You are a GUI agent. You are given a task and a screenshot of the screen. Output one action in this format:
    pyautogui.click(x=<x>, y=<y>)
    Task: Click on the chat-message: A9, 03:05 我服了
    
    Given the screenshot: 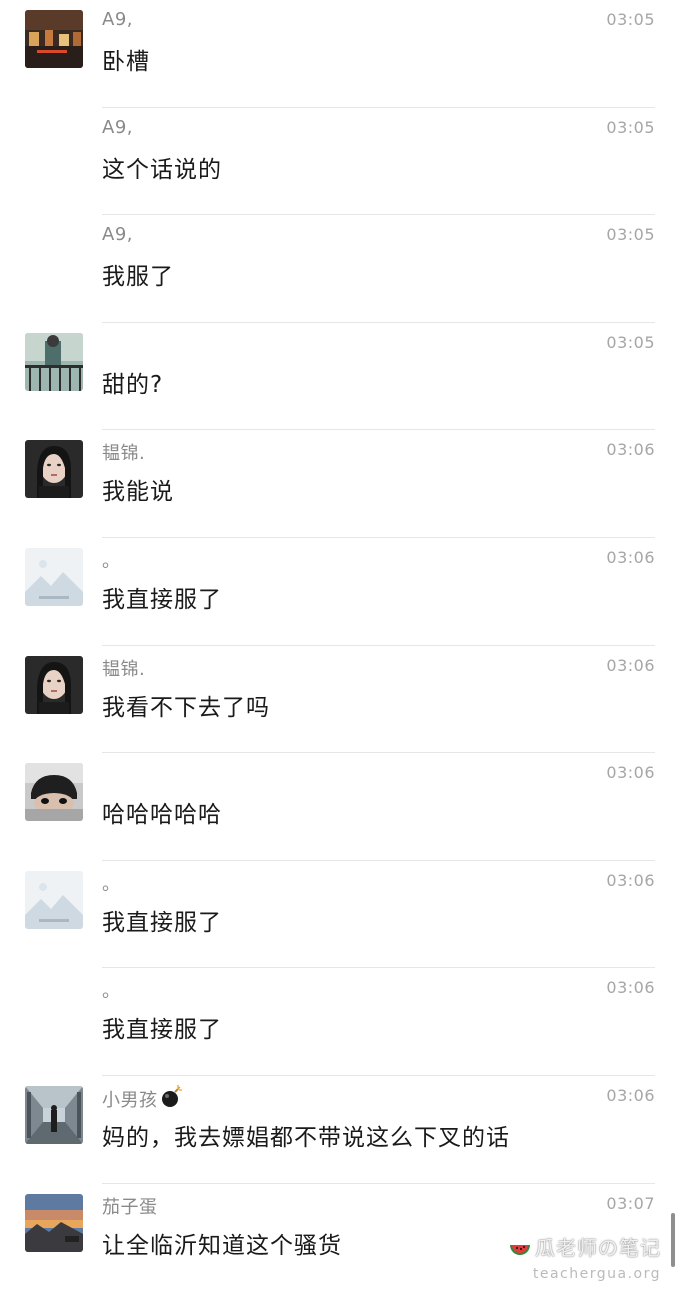 What is the action you would take?
    pyautogui.click(x=340, y=269)
    